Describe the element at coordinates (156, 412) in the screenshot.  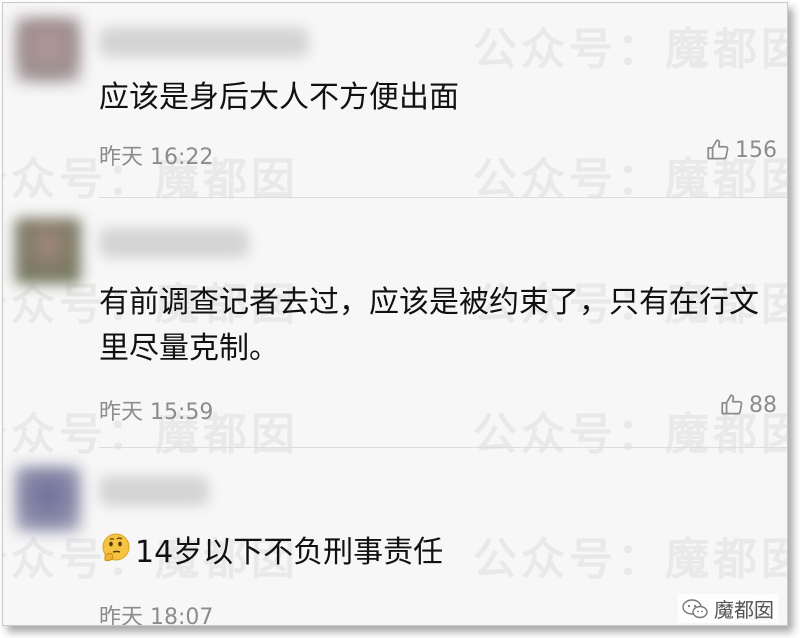
I see `timestamp: 昨天 15:59` at that location.